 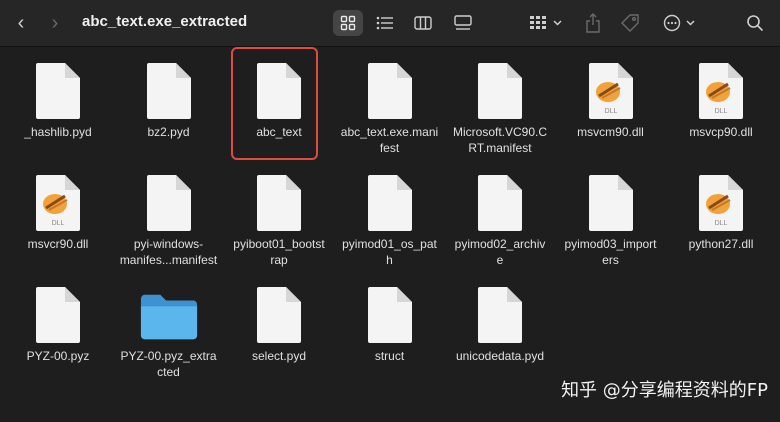 I want to click on file-item: pyimod01_os_pat h, so click(x=390, y=221).